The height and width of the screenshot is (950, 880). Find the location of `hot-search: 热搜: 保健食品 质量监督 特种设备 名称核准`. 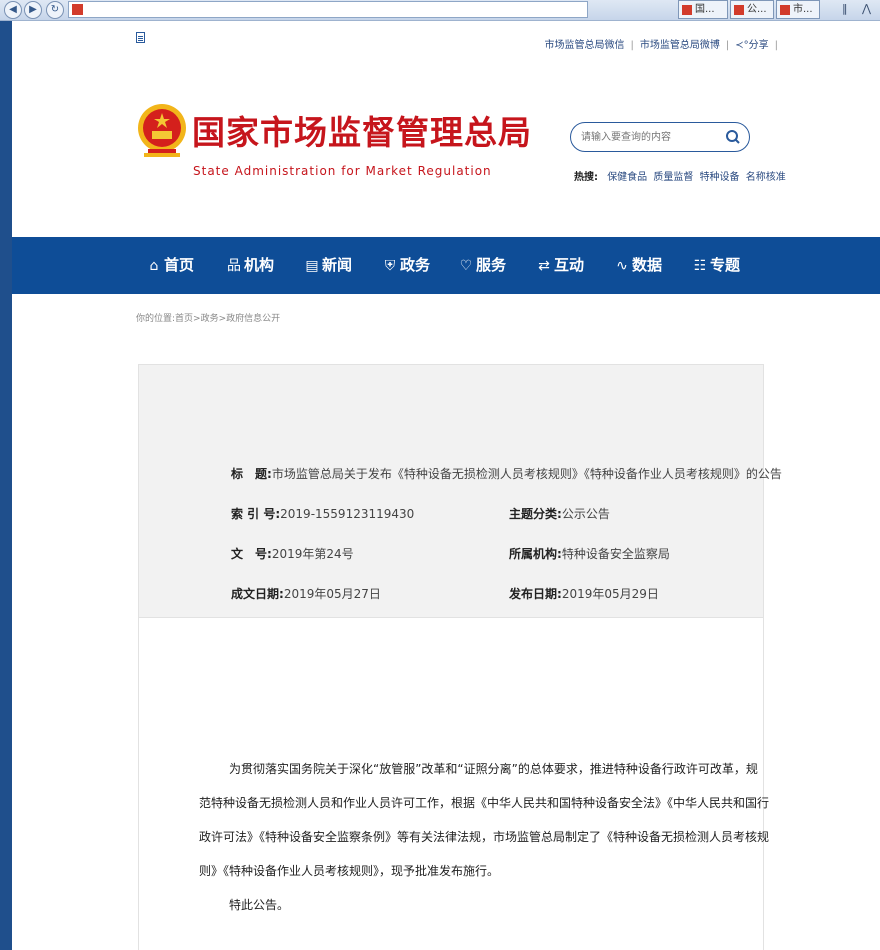

hot-search: 热搜: 保健食品 质量监督 特种设备 名称核准 is located at coordinates (681, 175).